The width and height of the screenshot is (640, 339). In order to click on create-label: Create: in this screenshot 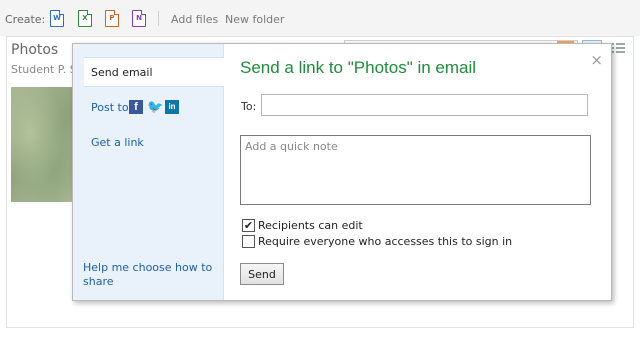, I will do `click(25, 19)`.